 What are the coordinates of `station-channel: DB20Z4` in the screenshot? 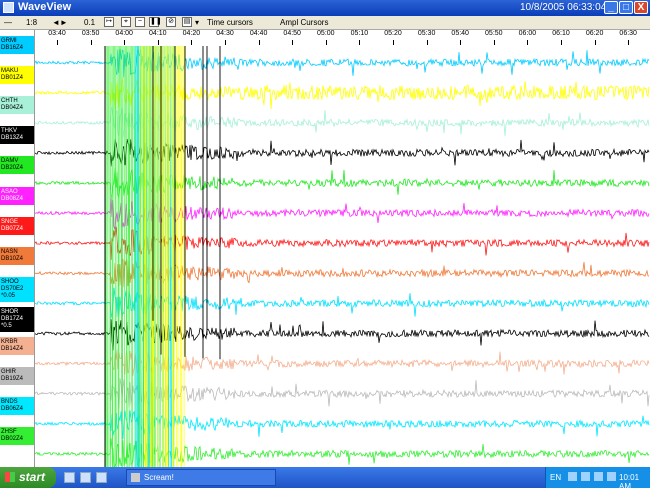 It's located at (12, 168).